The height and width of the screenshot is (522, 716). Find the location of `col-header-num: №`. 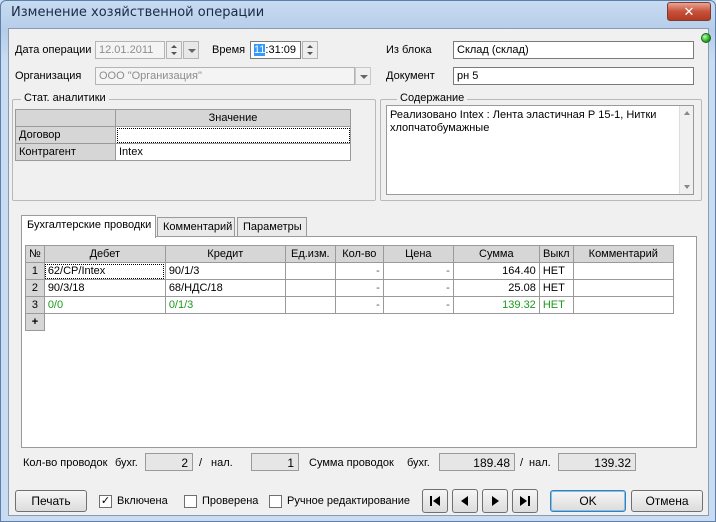

col-header-num: № is located at coordinates (35, 254).